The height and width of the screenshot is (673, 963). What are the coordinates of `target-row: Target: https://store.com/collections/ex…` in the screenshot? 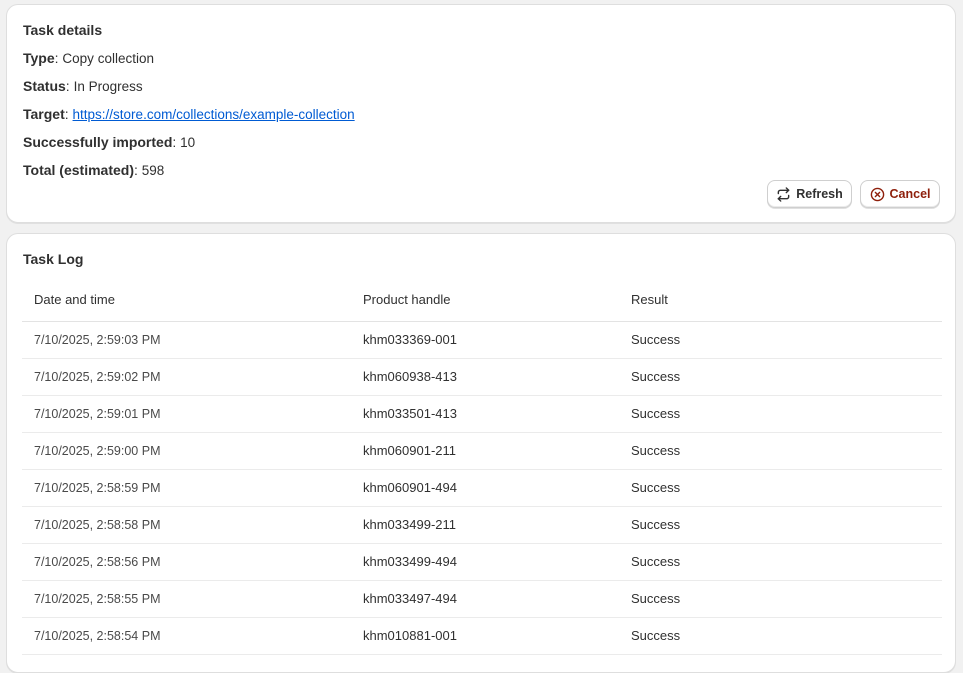 It's located at (189, 114).